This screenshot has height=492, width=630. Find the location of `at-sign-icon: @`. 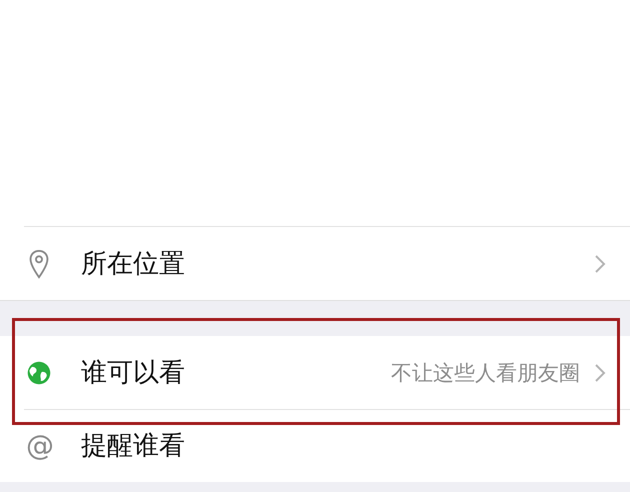

at-sign-icon: @ is located at coordinates (39, 445).